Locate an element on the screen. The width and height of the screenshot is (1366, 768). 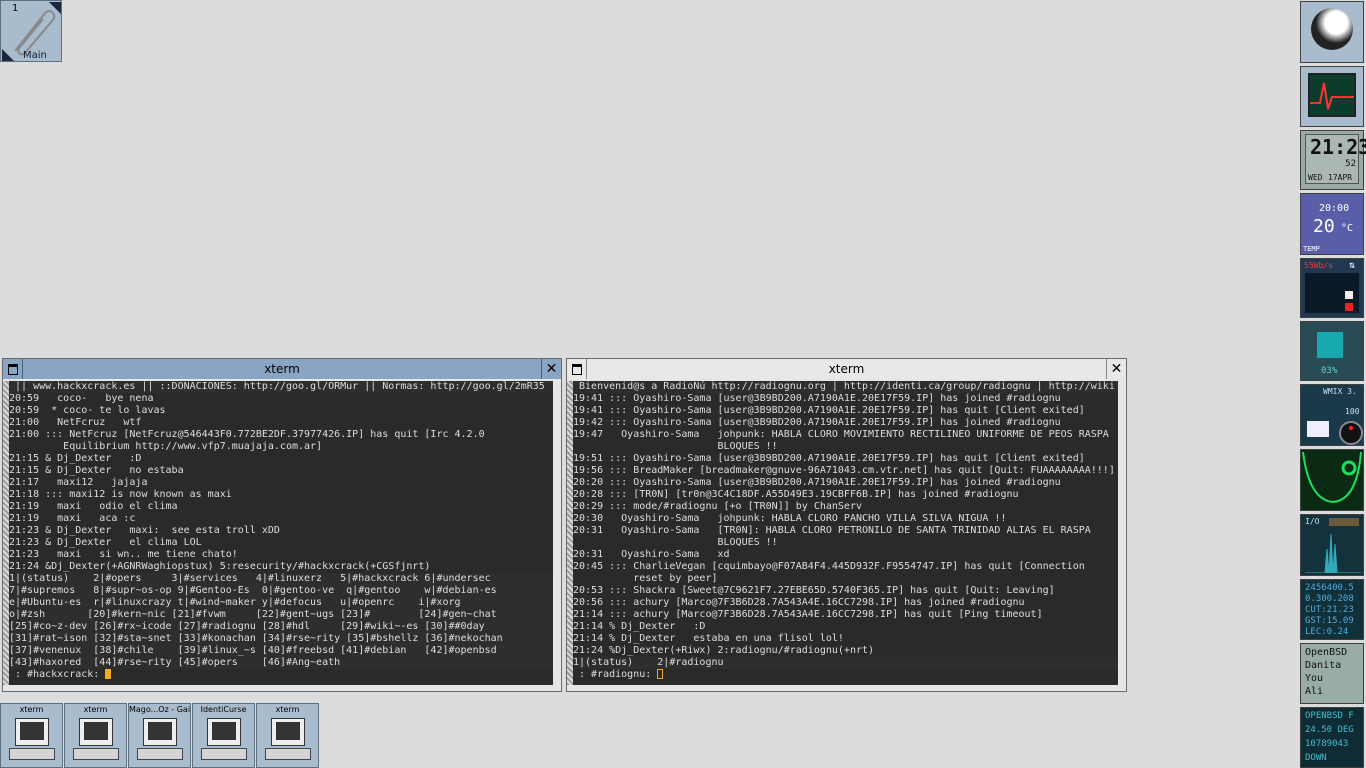
users-line: Danita is located at coordinates (1323, 665).